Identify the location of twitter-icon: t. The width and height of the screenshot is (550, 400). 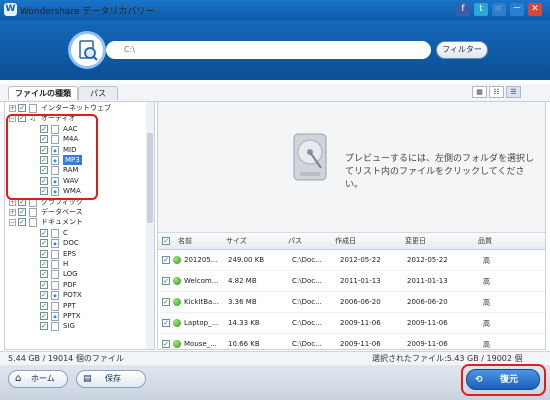
(481, 9).